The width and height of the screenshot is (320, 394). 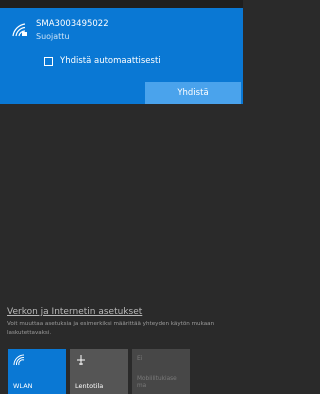 What do you see at coordinates (19, 360) in the screenshot?
I see `wifi-icon` at bounding box center [19, 360].